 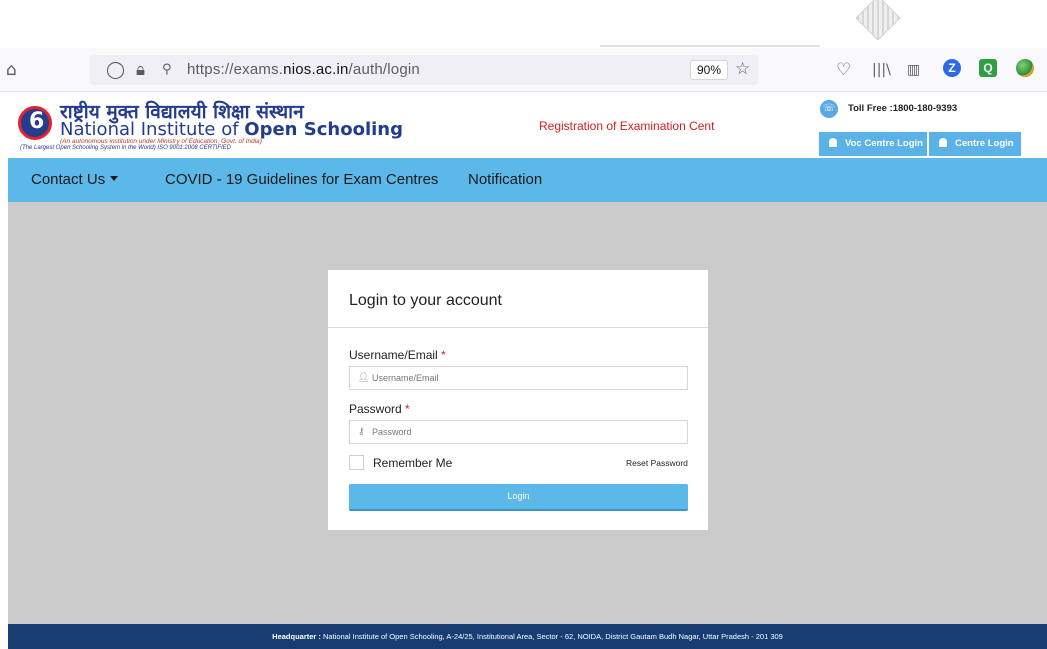 I want to click on divider, so click(x=518, y=327).